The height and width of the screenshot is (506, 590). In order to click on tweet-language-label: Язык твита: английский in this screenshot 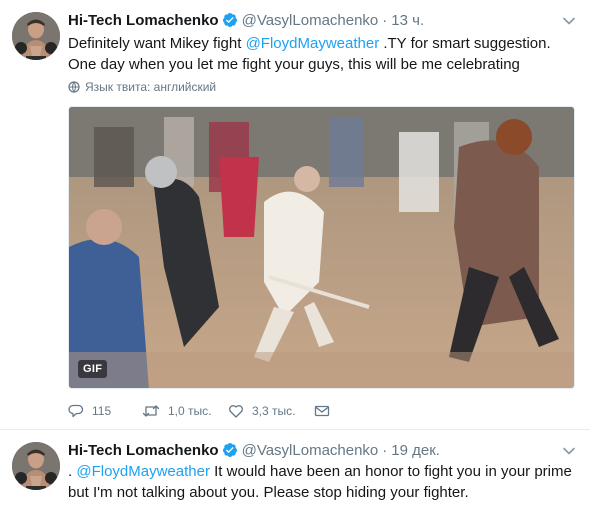, I will do `click(151, 87)`.